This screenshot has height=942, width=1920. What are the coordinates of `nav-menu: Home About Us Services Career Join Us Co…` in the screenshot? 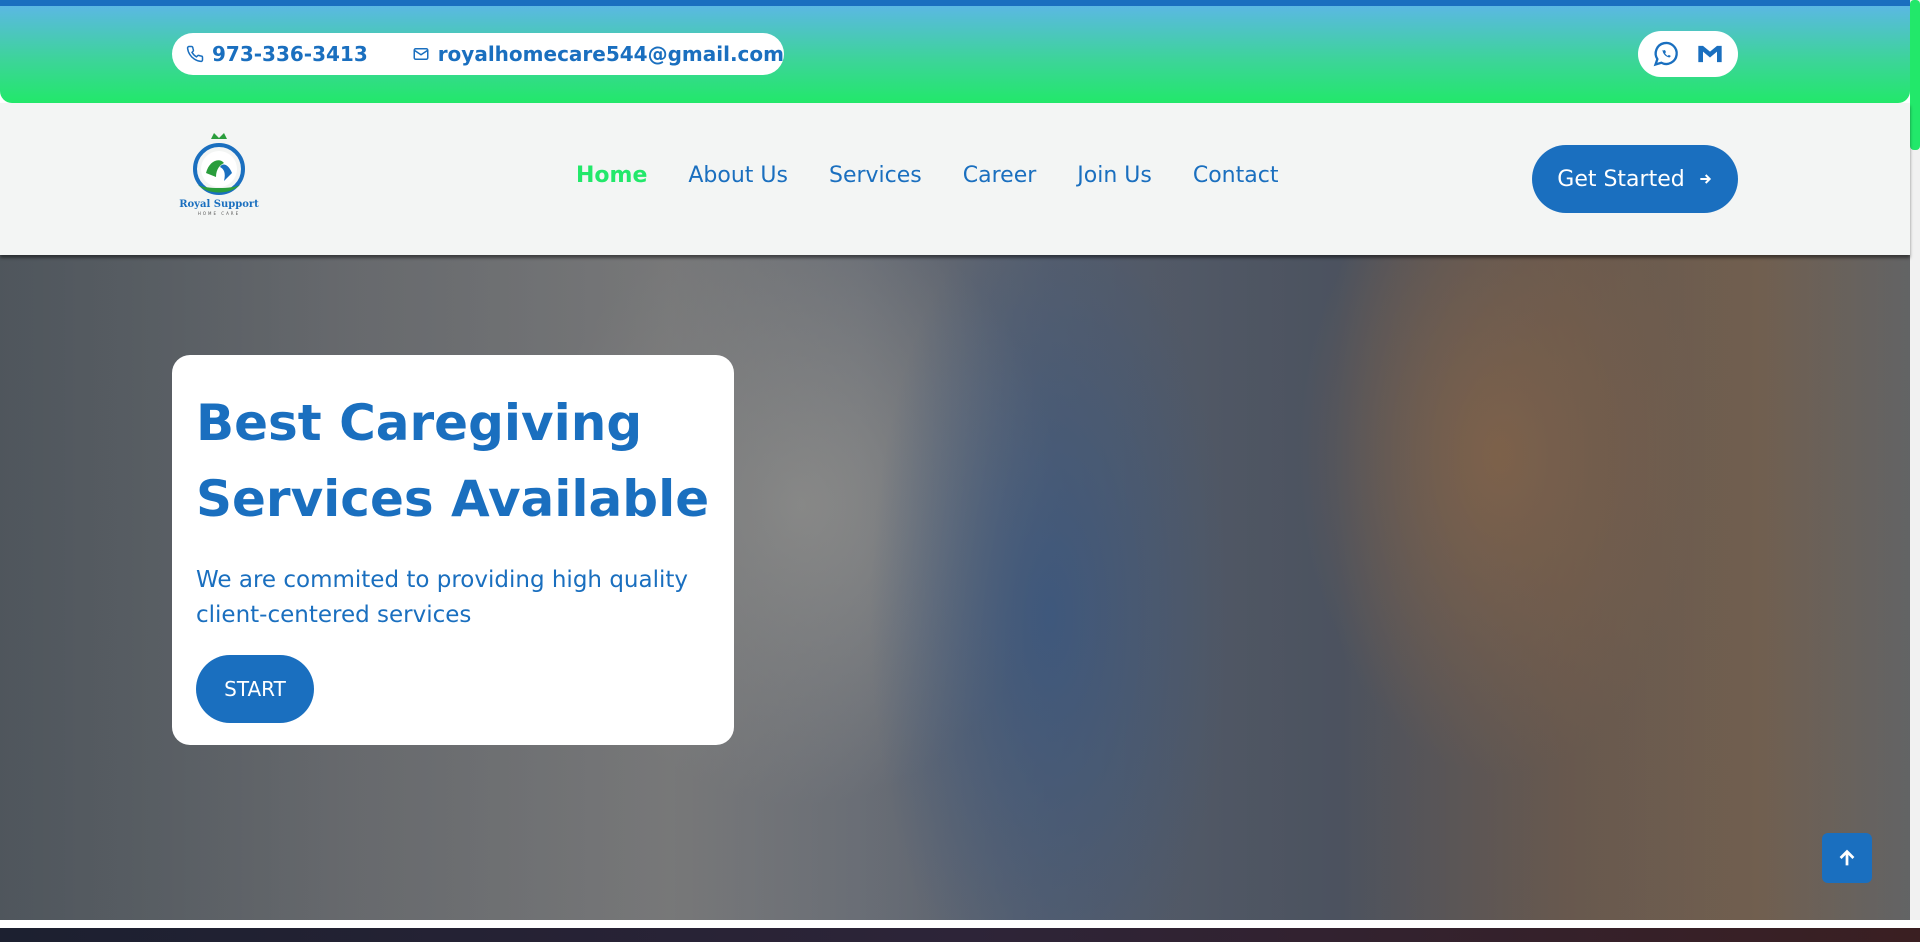 It's located at (947, 175).